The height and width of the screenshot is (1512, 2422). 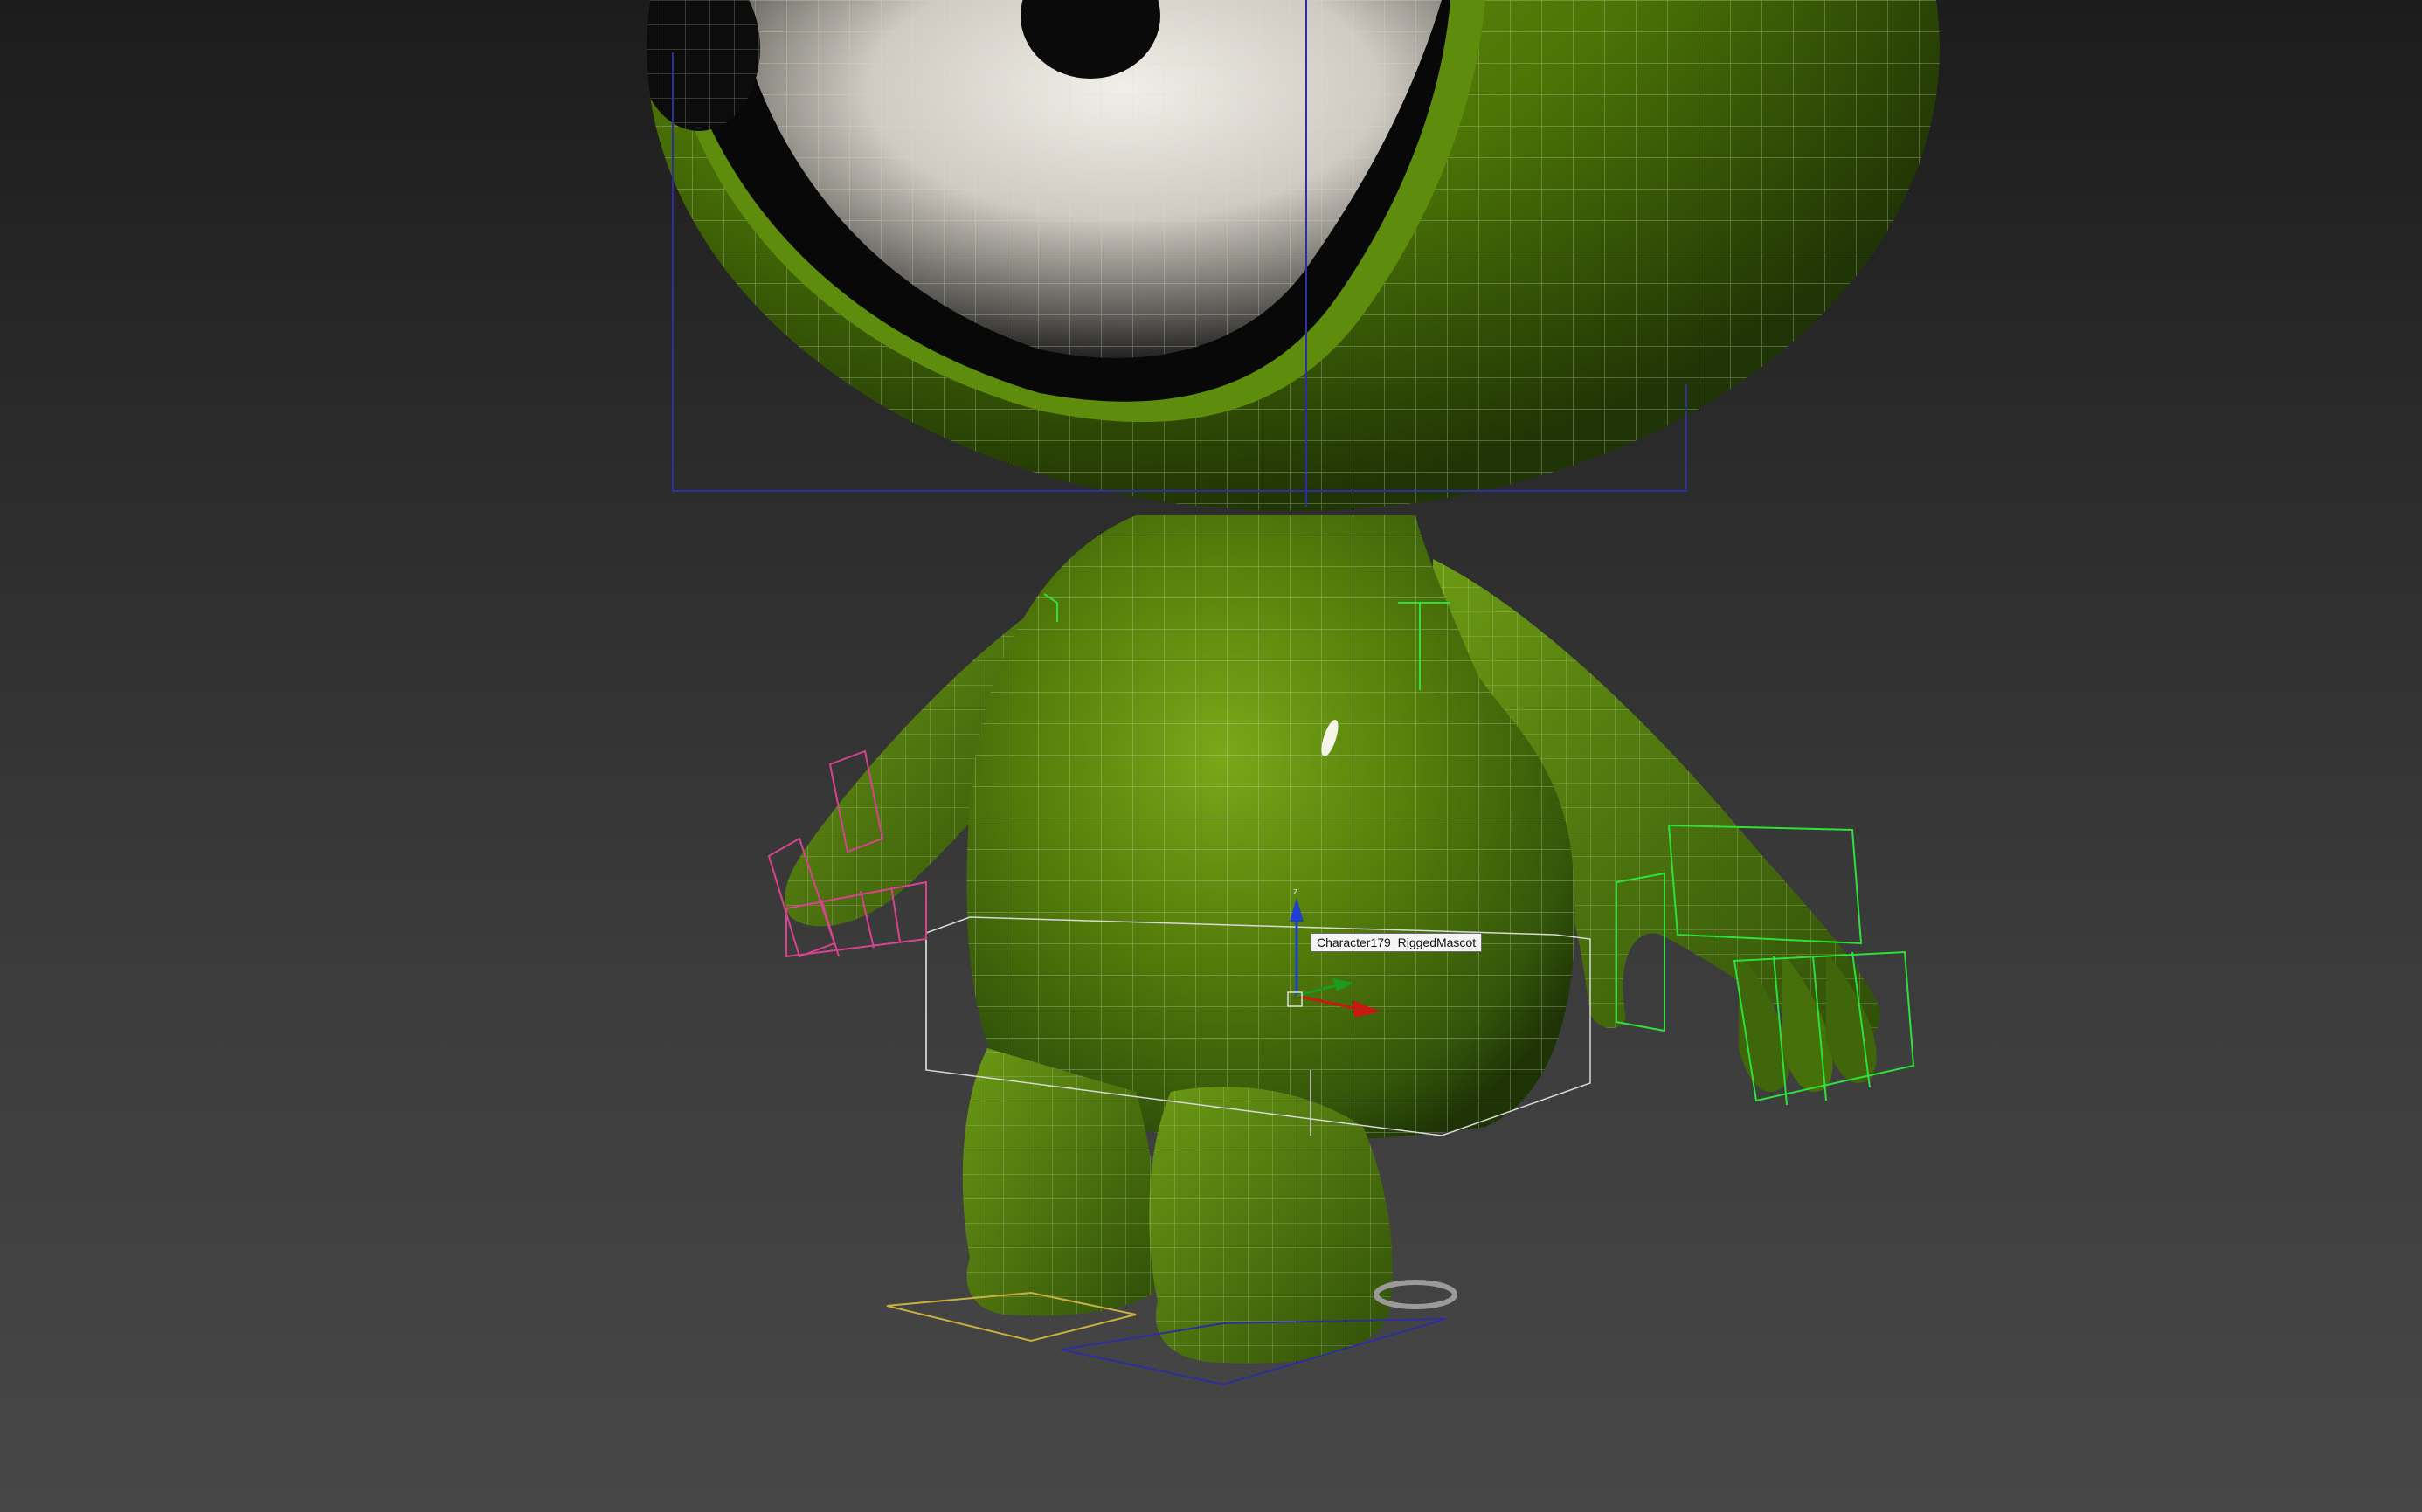 I want to click on gizmo-z-label: z, so click(x=1295, y=892).